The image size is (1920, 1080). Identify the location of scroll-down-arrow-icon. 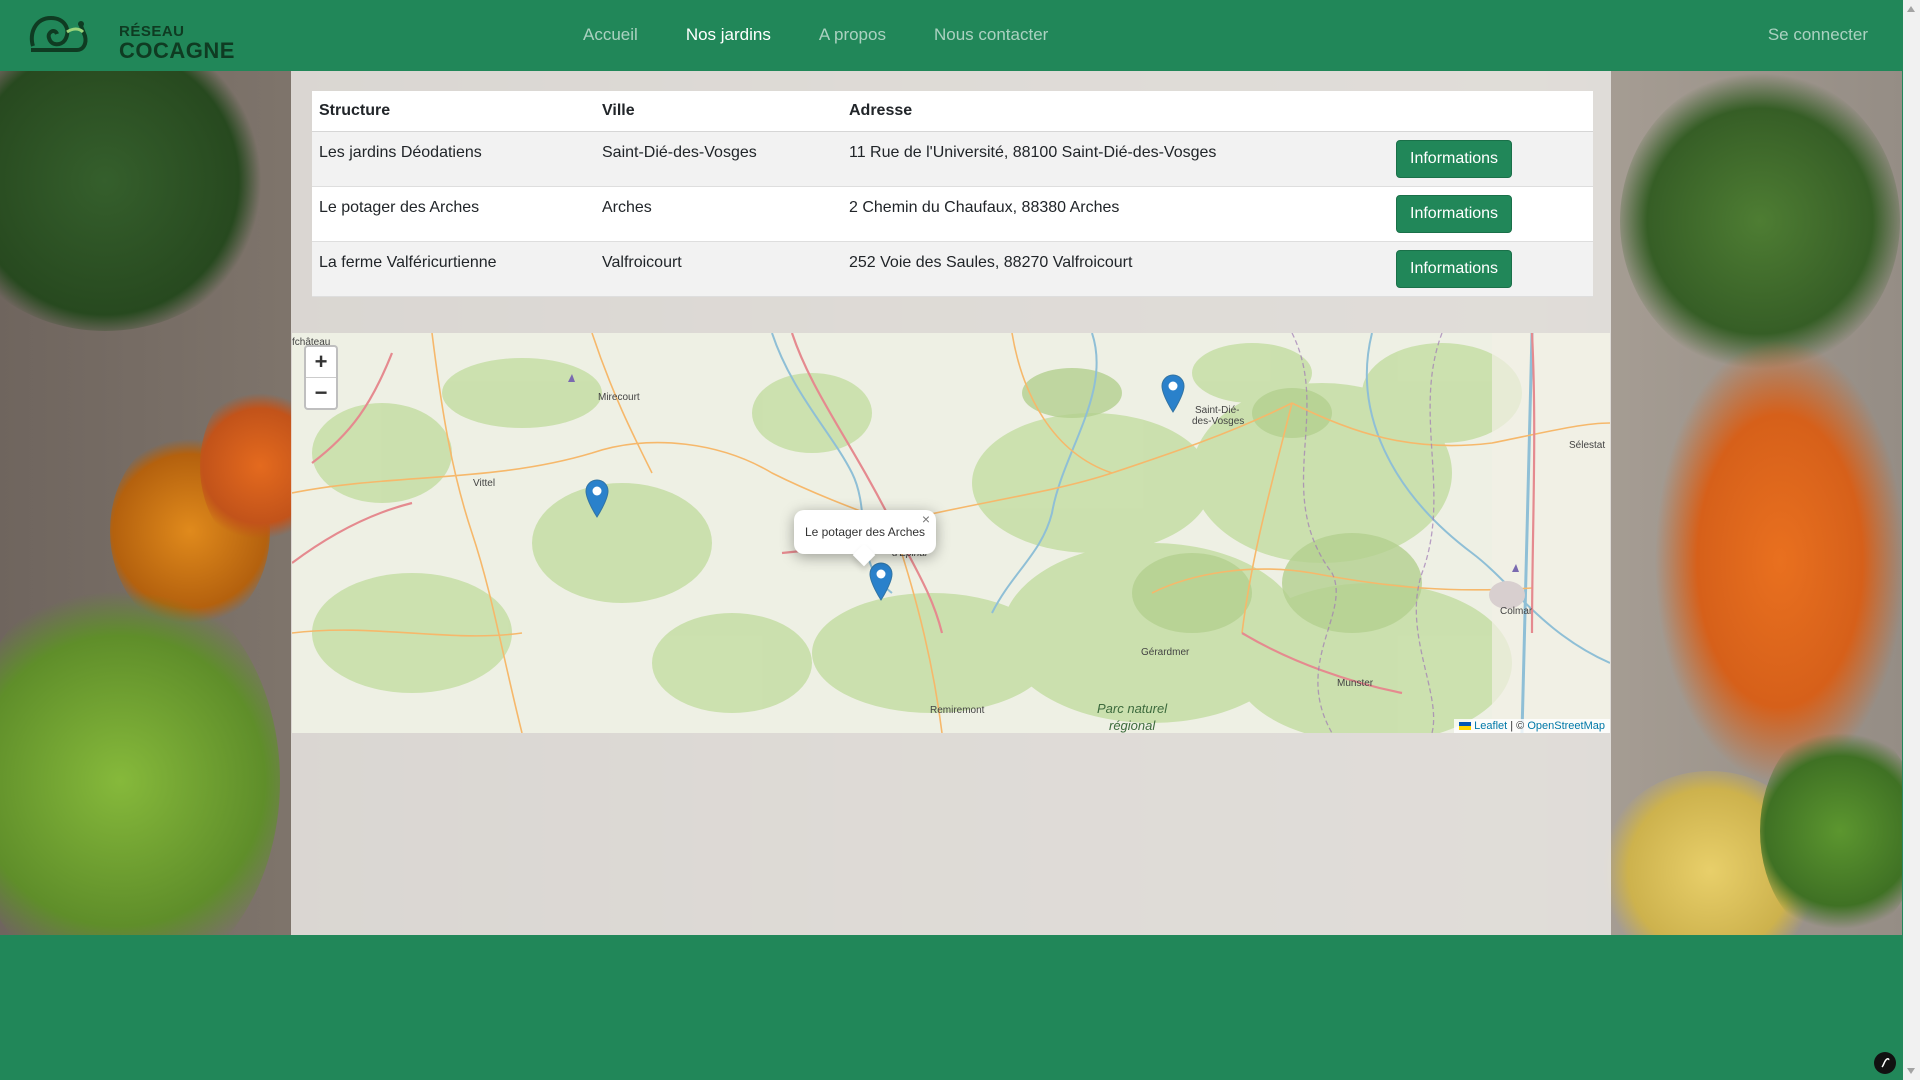
(1911, 1071).